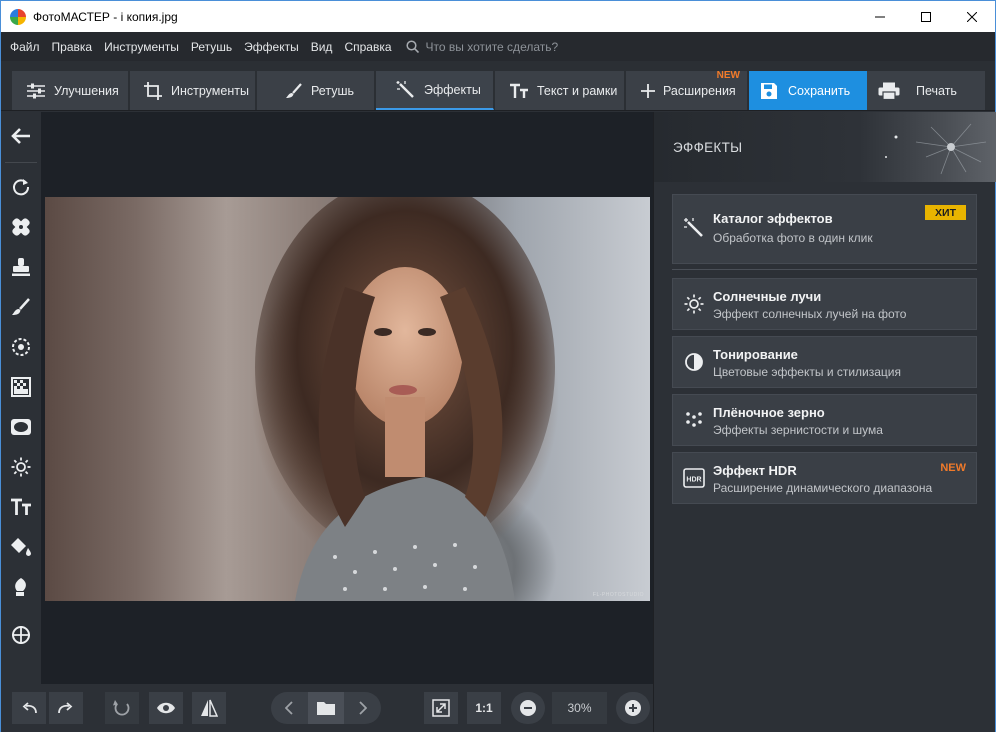 The image size is (996, 732). What do you see at coordinates (332, 90) in the screenshot?
I see `tab-label: Ретушь` at bounding box center [332, 90].